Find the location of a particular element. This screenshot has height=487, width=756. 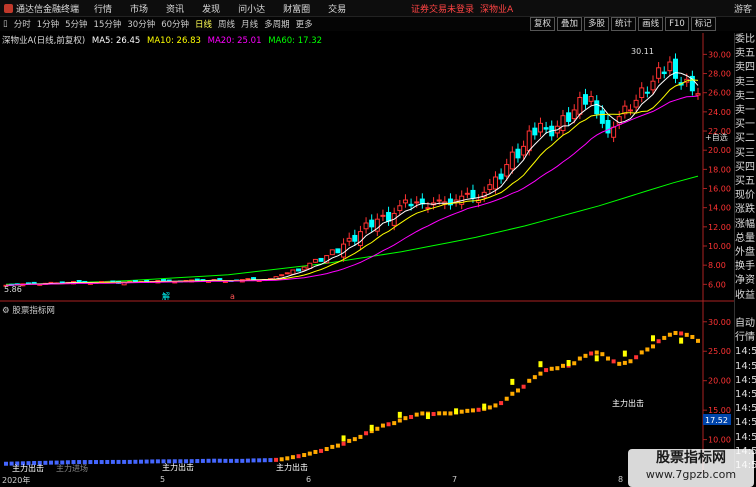

right-panel-item: 买三 is located at coordinates (745, 153).